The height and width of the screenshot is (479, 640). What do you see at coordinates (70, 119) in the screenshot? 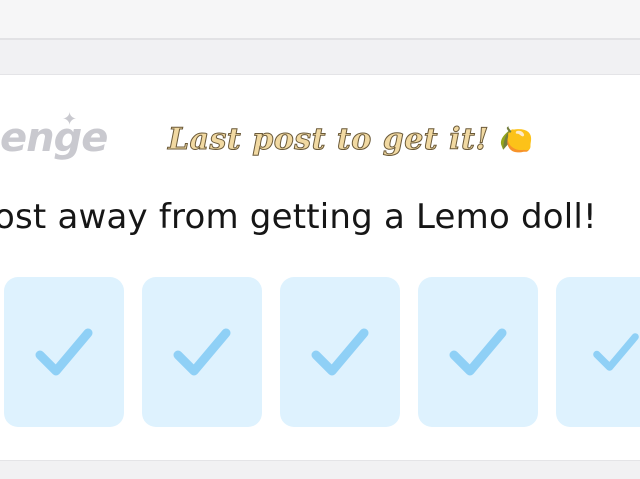
I see `sparkle-icon: ✦` at bounding box center [70, 119].